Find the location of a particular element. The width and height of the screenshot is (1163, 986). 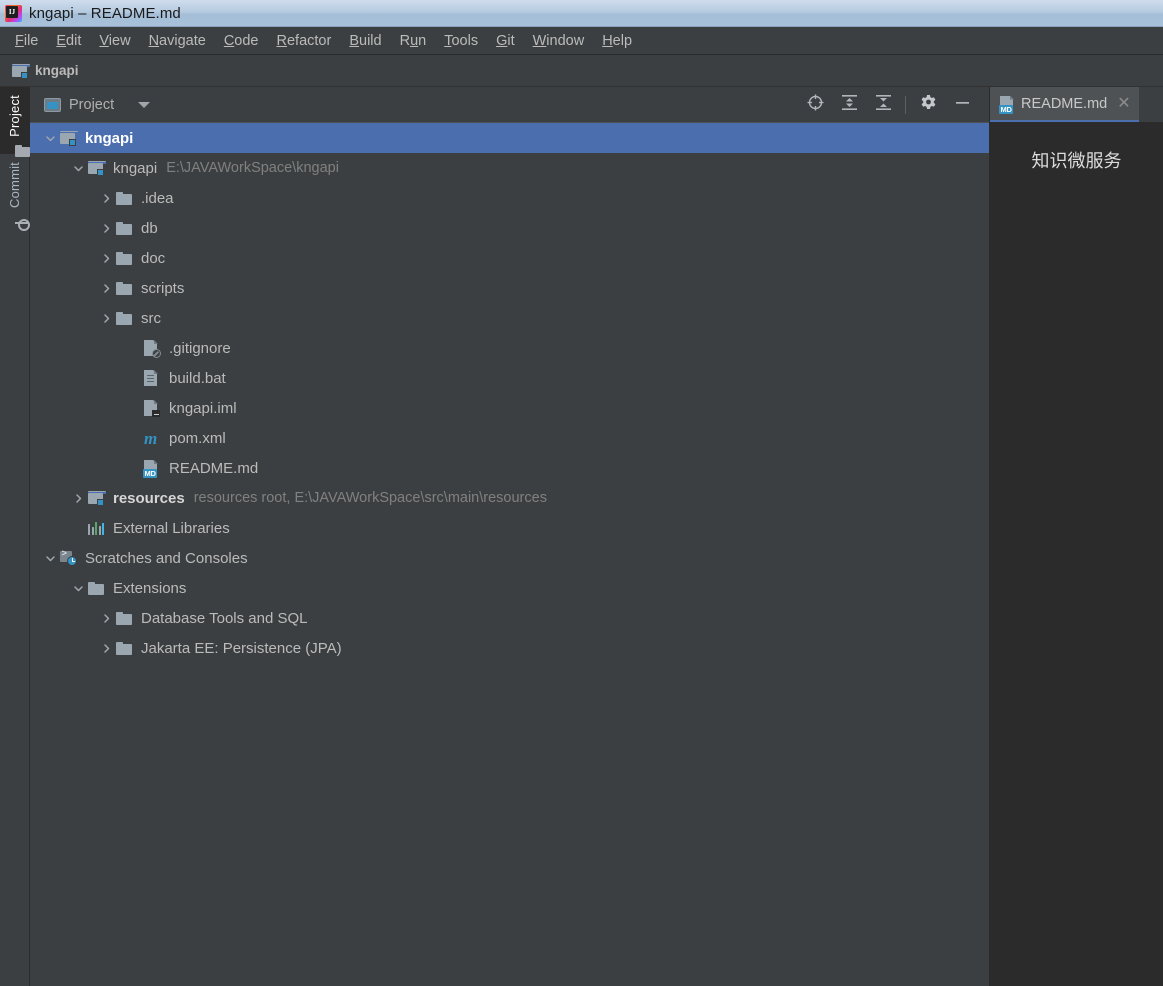

breadcrumb-label: kngapi is located at coordinates (57, 70).